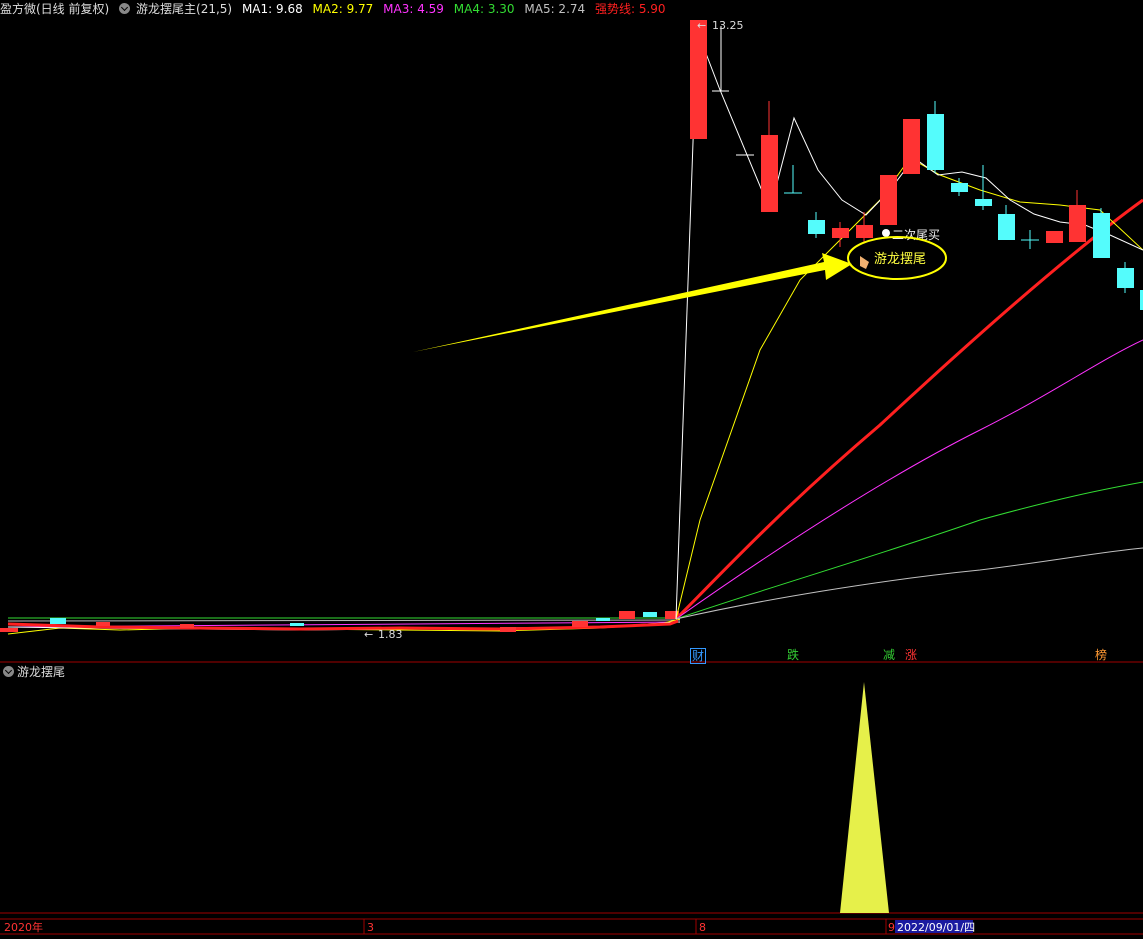 The height and width of the screenshot is (939, 1143). What do you see at coordinates (1101, 655) in the screenshot?
I see `event-tag-list: 榜` at bounding box center [1101, 655].